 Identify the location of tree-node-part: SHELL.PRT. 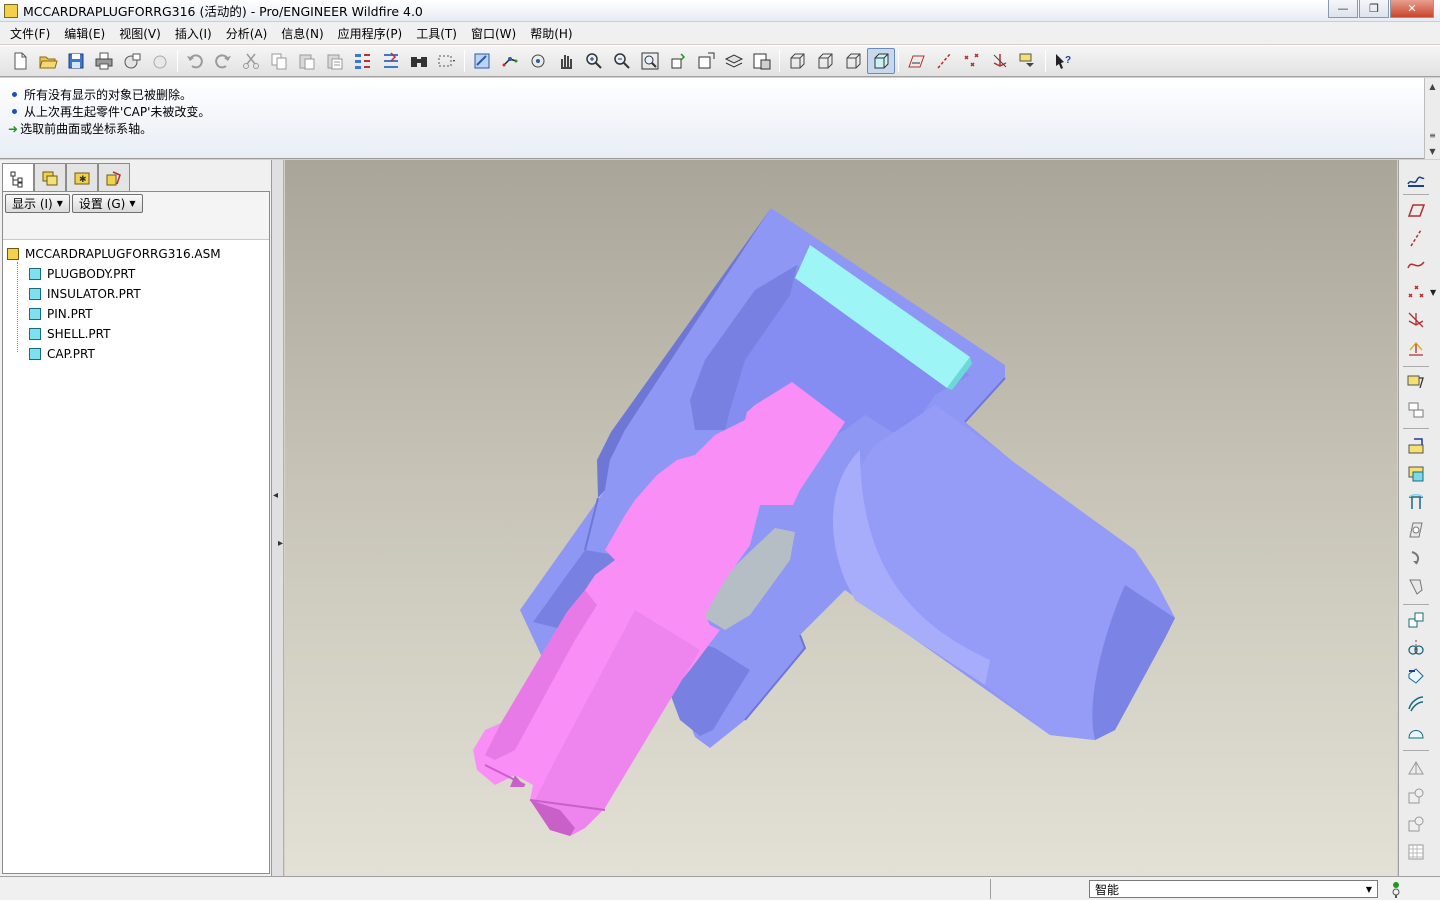
(138, 334).